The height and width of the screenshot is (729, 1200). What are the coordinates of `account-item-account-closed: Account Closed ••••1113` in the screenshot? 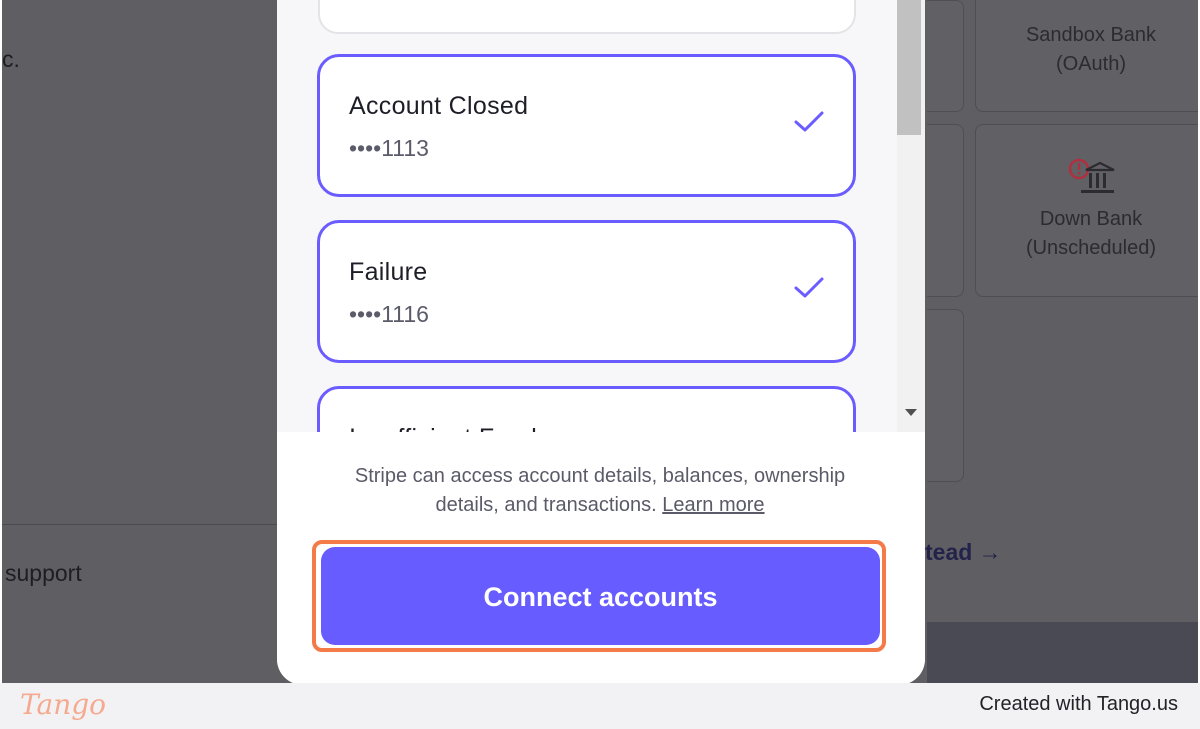 It's located at (586, 125).